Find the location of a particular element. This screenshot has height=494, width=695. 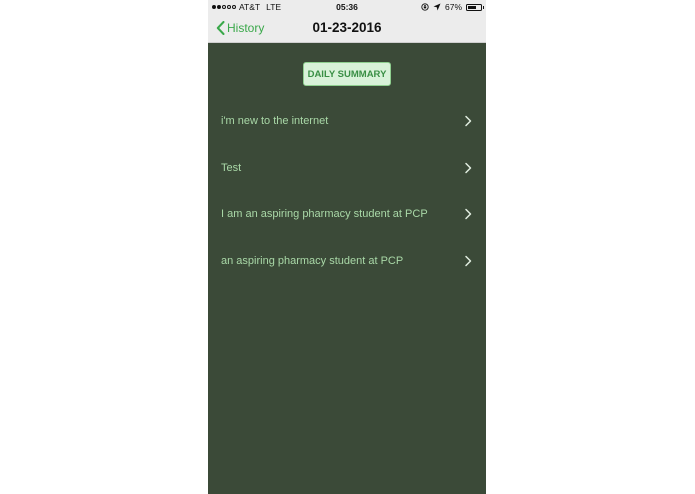

battery-icon is located at coordinates (475, 7).